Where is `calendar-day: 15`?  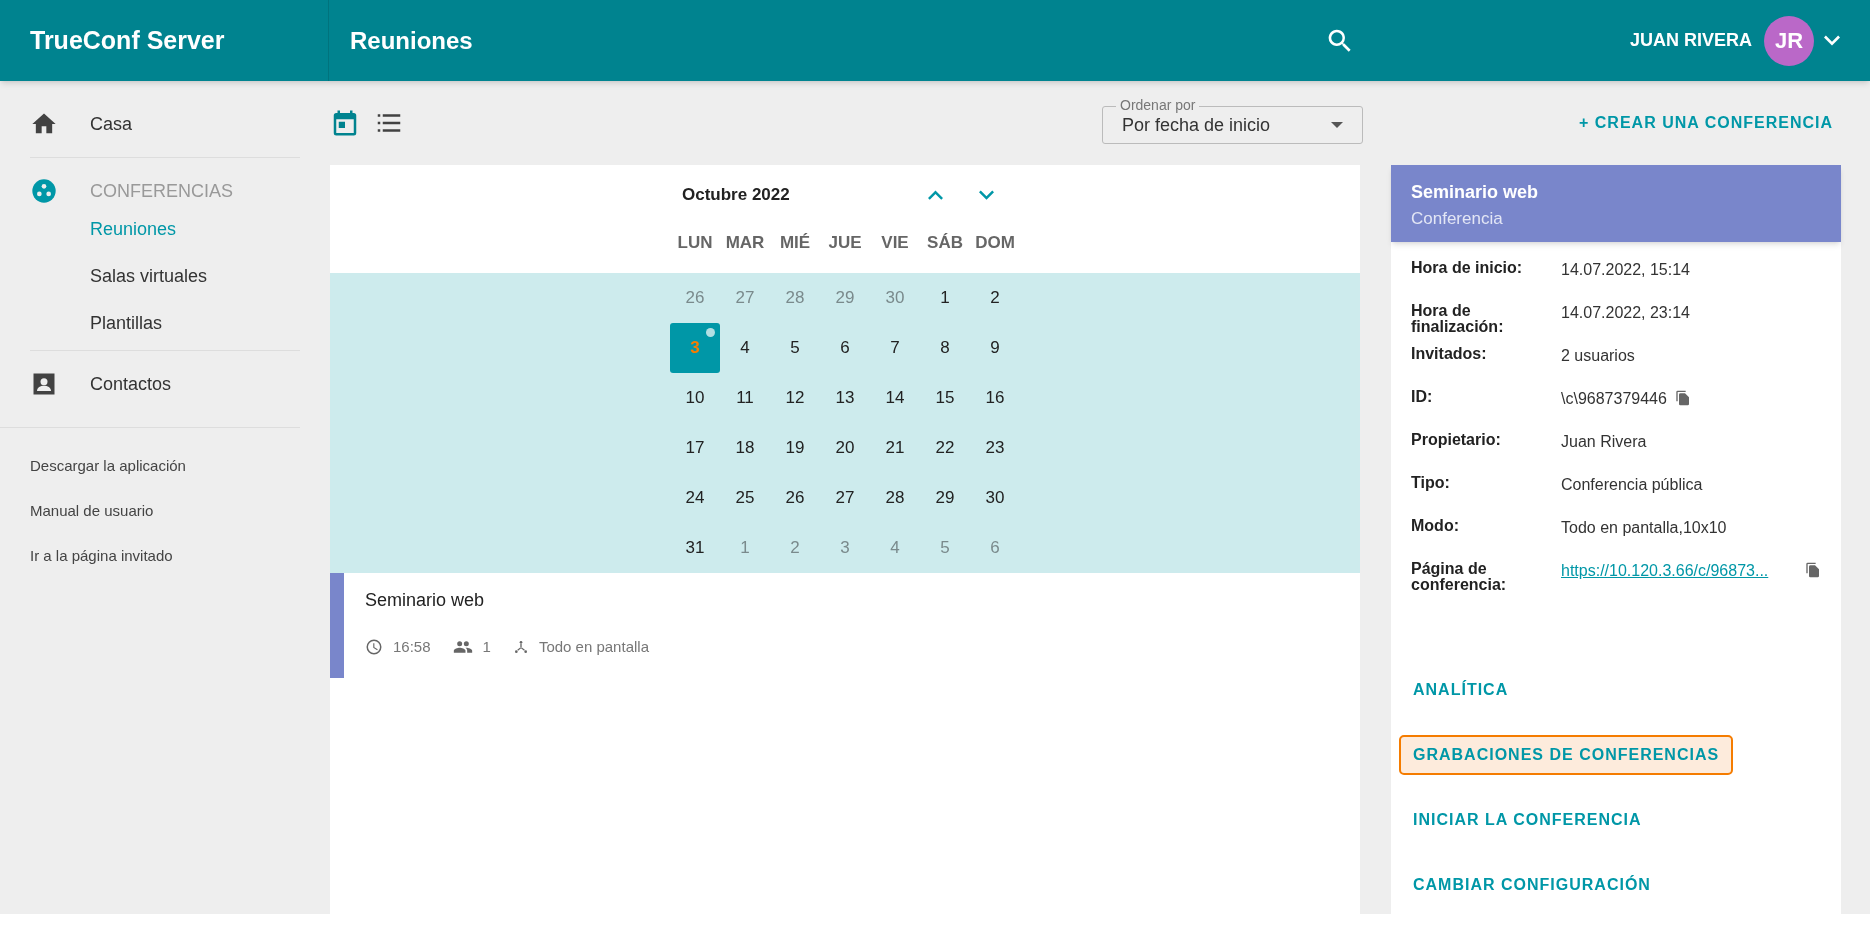 calendar-day: 15 is located at coordinates (945, 398).